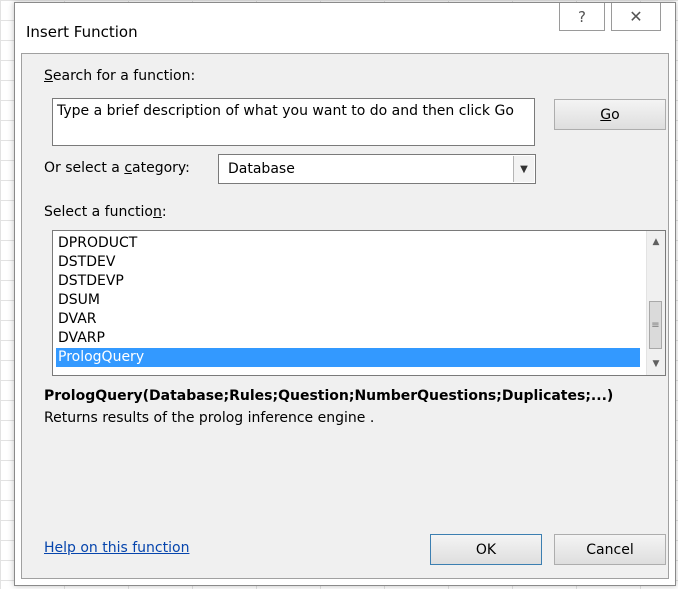  I want to click on scroll-thumb: ≡, so click(655, 325).